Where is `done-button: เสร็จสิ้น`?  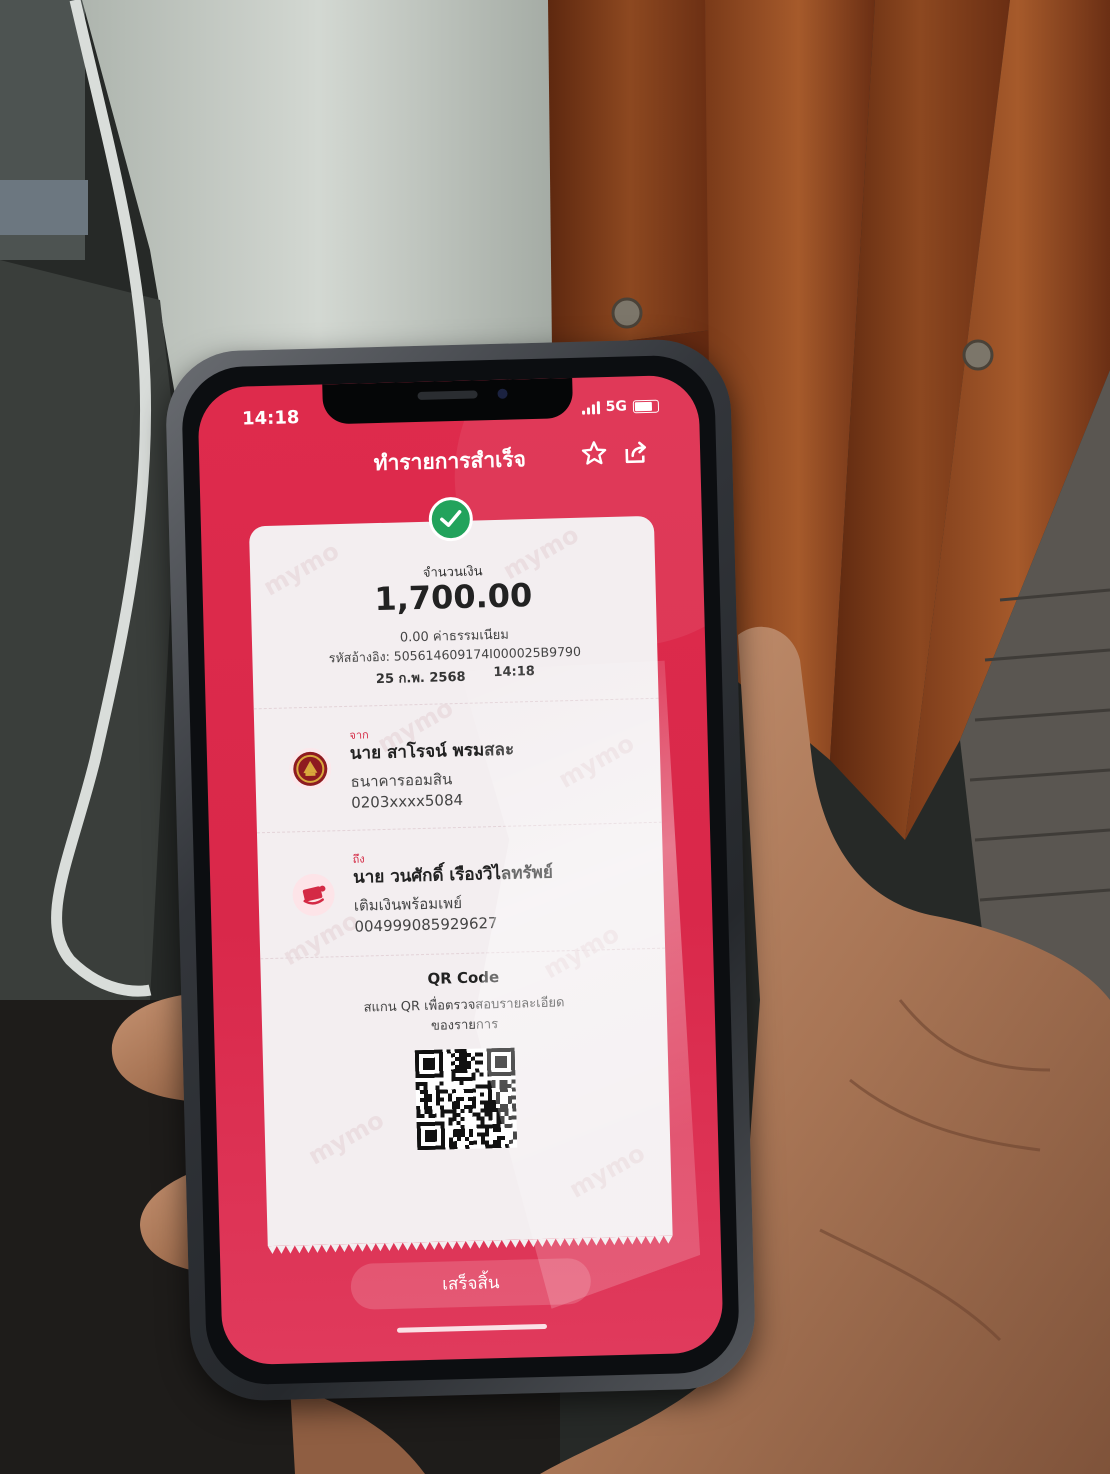
done-button: เสร็จสิ้น is located at coordinates (471, 1284).